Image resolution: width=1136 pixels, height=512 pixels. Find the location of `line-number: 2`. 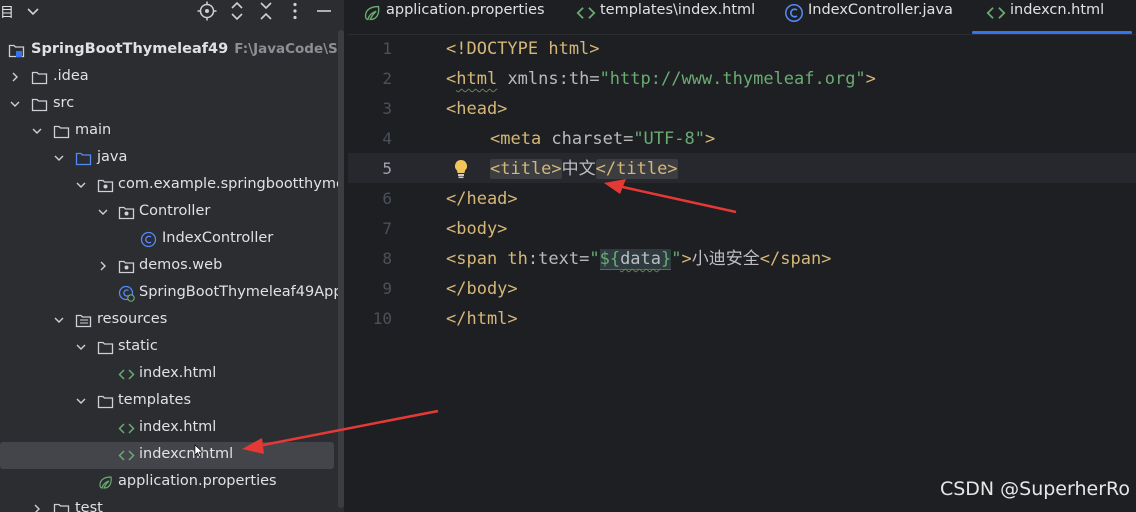

line-number: 2 is located at coordinates (387, 78).